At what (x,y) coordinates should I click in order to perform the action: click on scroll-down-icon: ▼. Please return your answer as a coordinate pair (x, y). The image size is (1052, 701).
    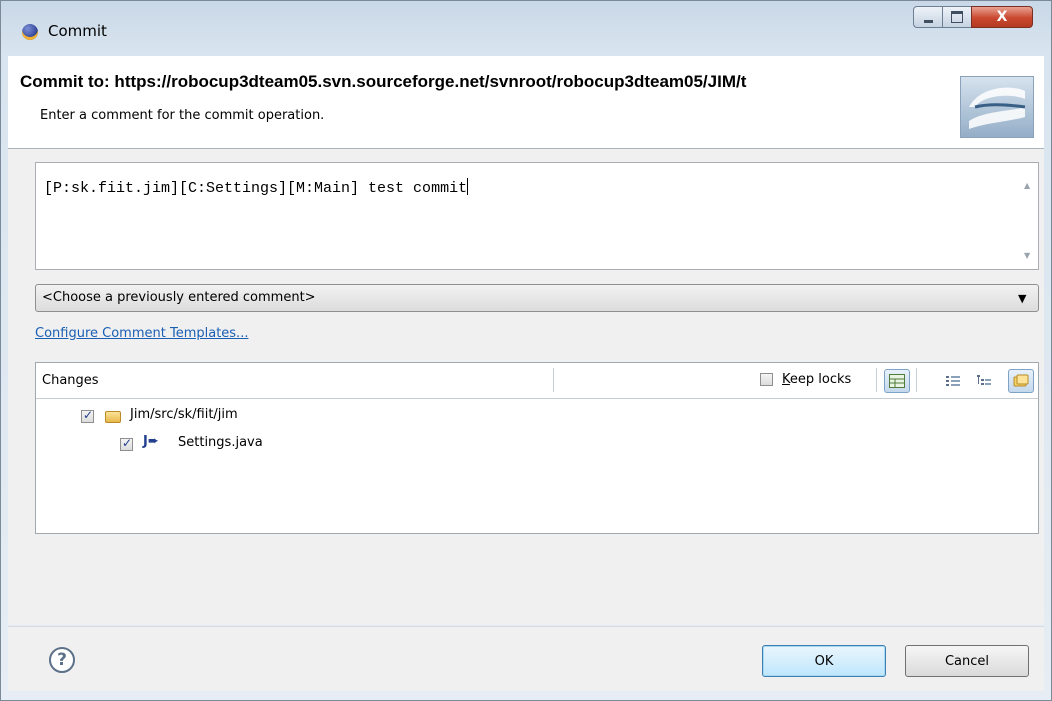
    Looking at the image, I should click on (1027, 255).